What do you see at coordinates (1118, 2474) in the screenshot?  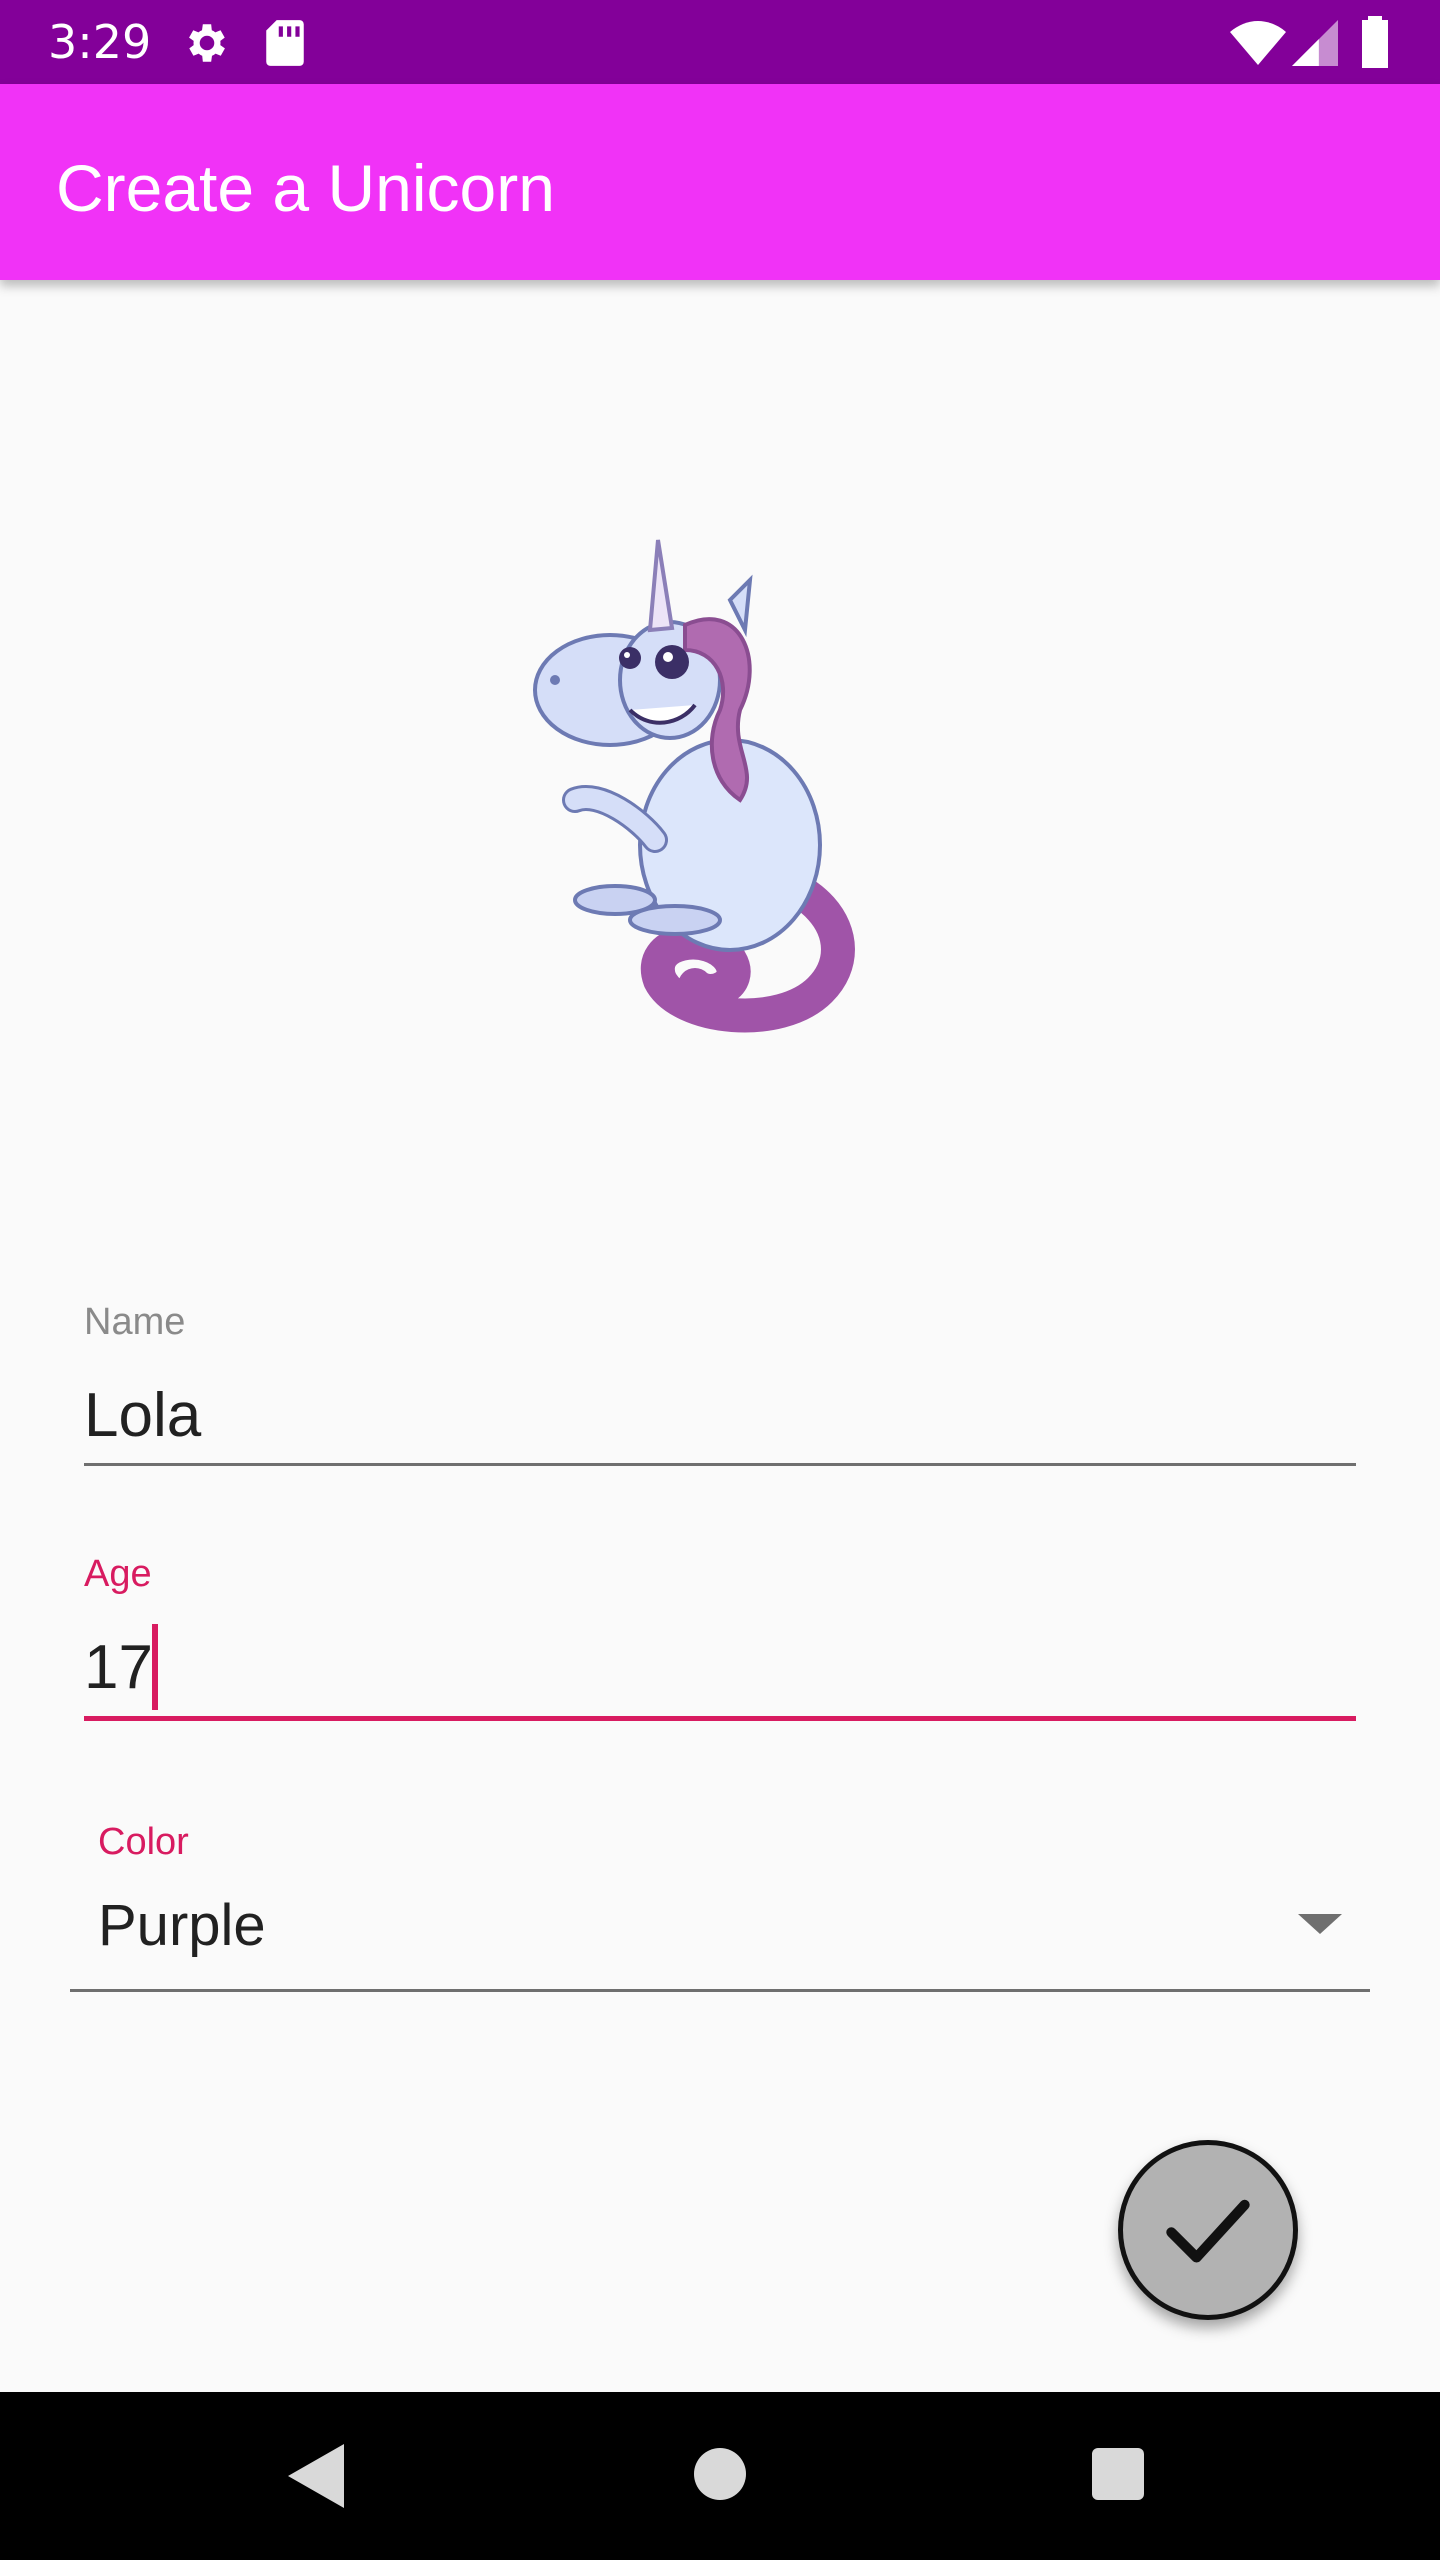 I see `recents-icon` at bounding box center [1118, 2474].